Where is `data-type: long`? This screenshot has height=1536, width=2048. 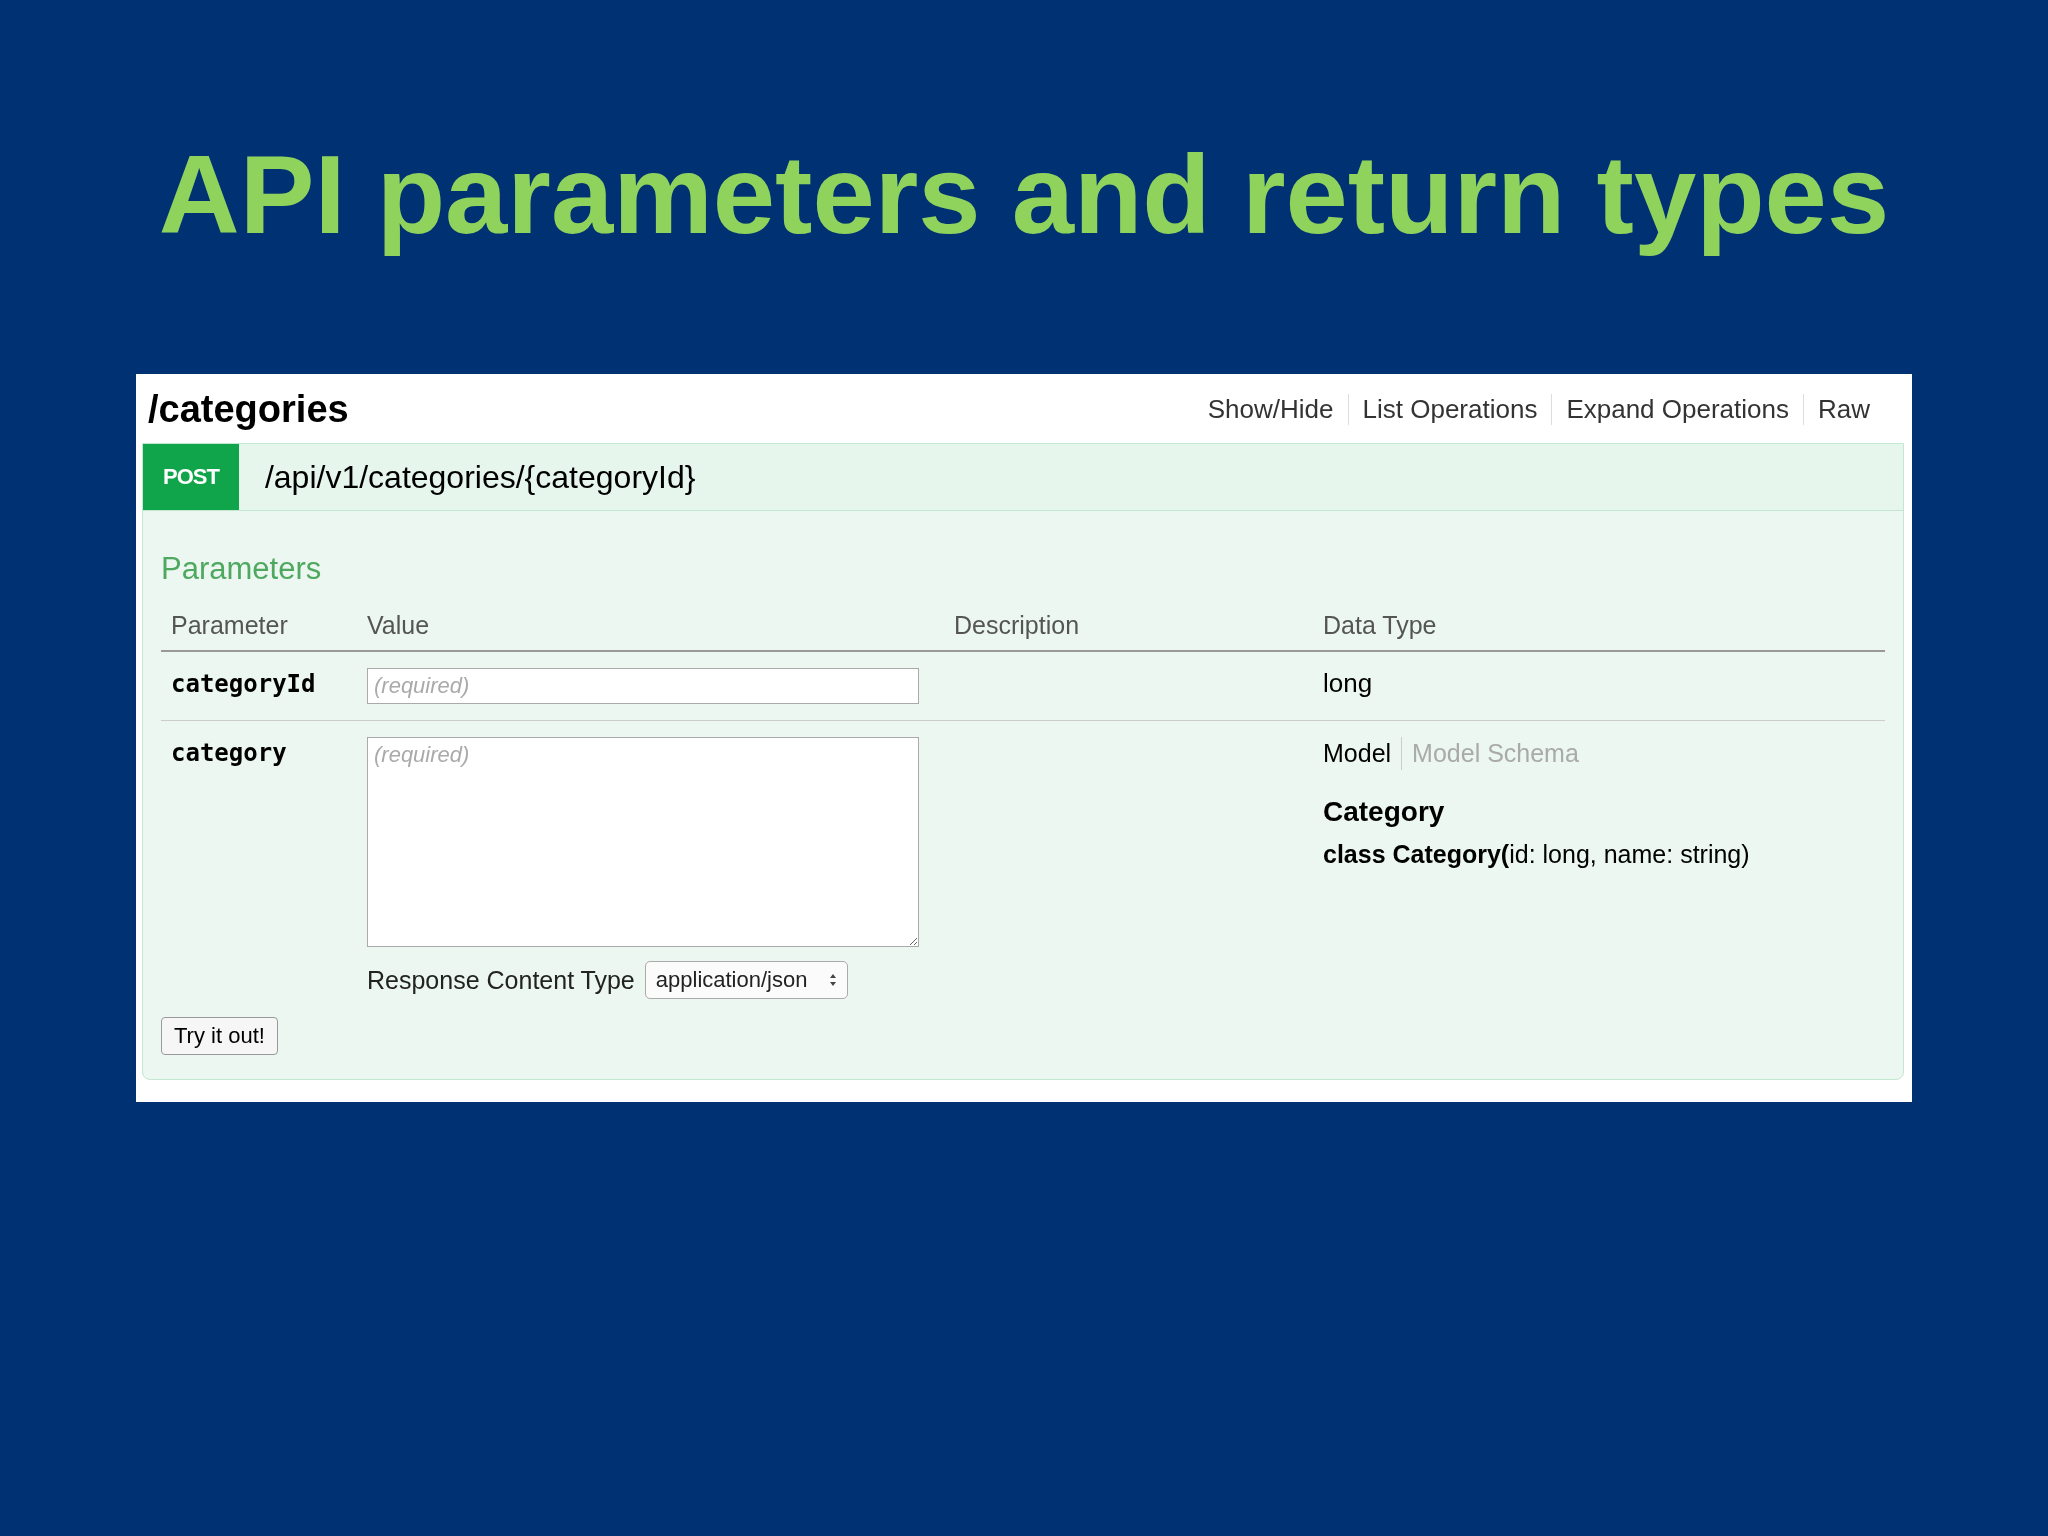
data-type: long is located at coordinates (1348, 683).